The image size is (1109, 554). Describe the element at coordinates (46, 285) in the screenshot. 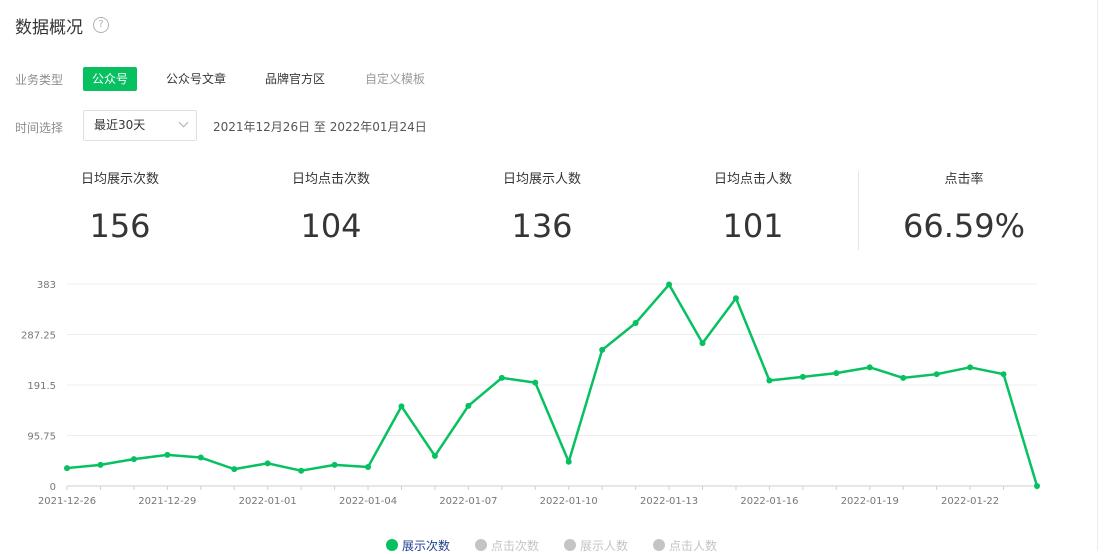

I see `y-tick-label: 383` at that location.